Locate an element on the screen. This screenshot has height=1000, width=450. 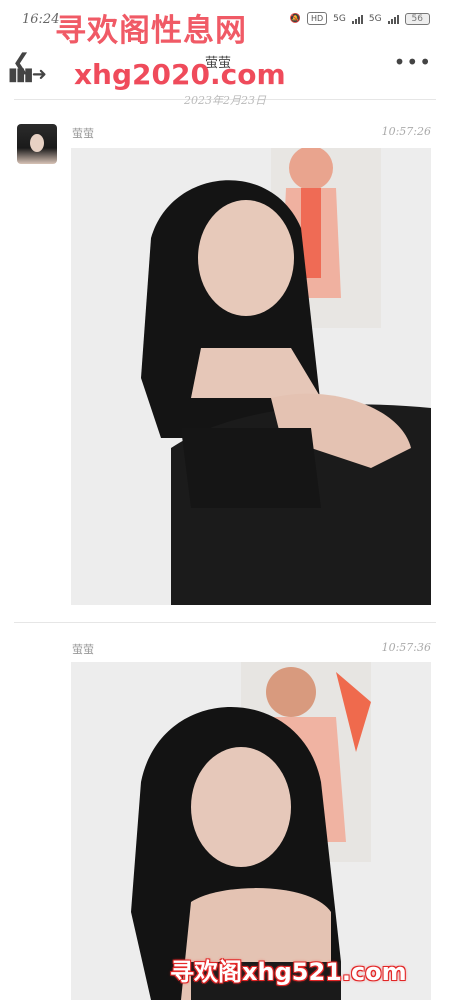
watermark-title: 寻欢阁性息网 is located at coordinates (151, 31).